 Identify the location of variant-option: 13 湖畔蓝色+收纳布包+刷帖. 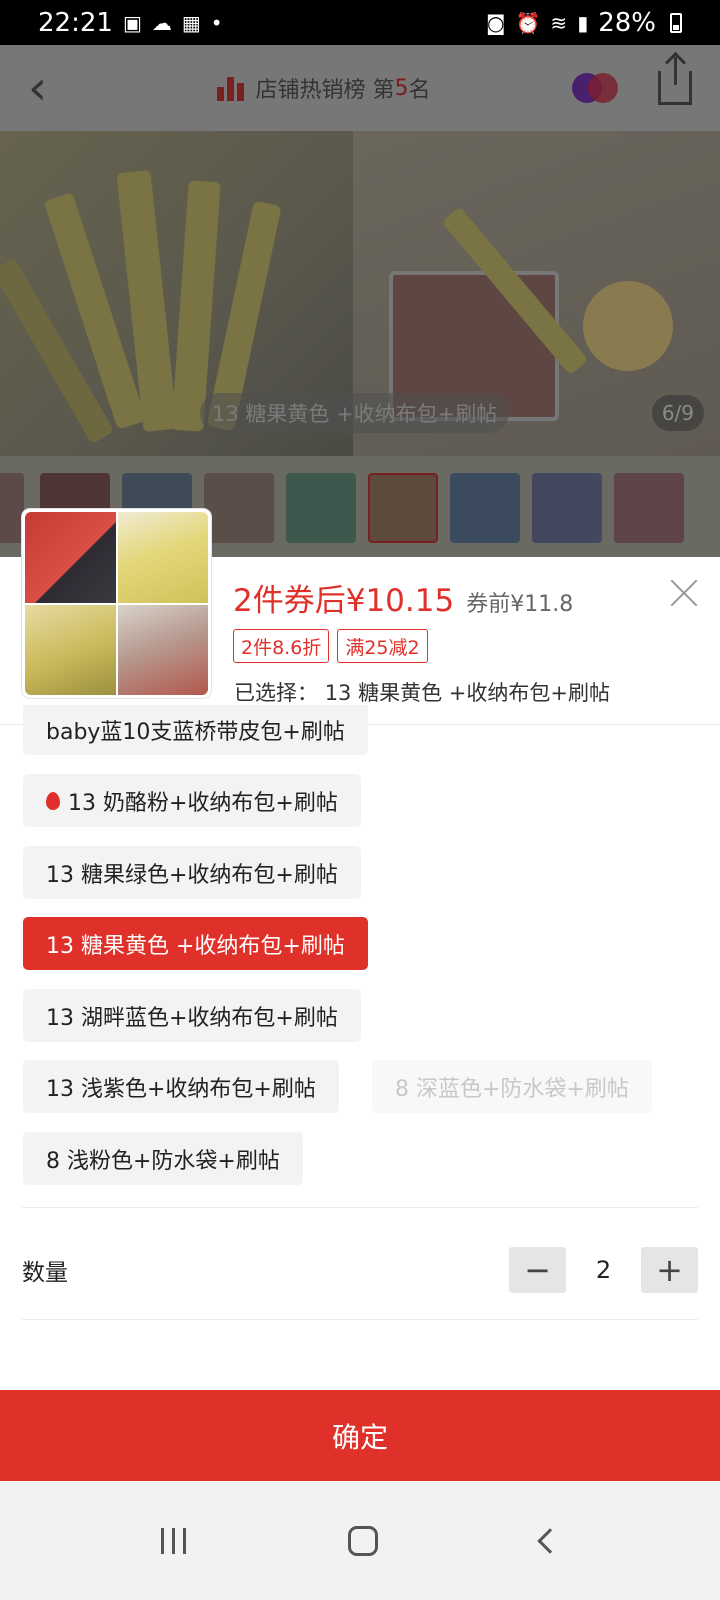
(192, 1015).